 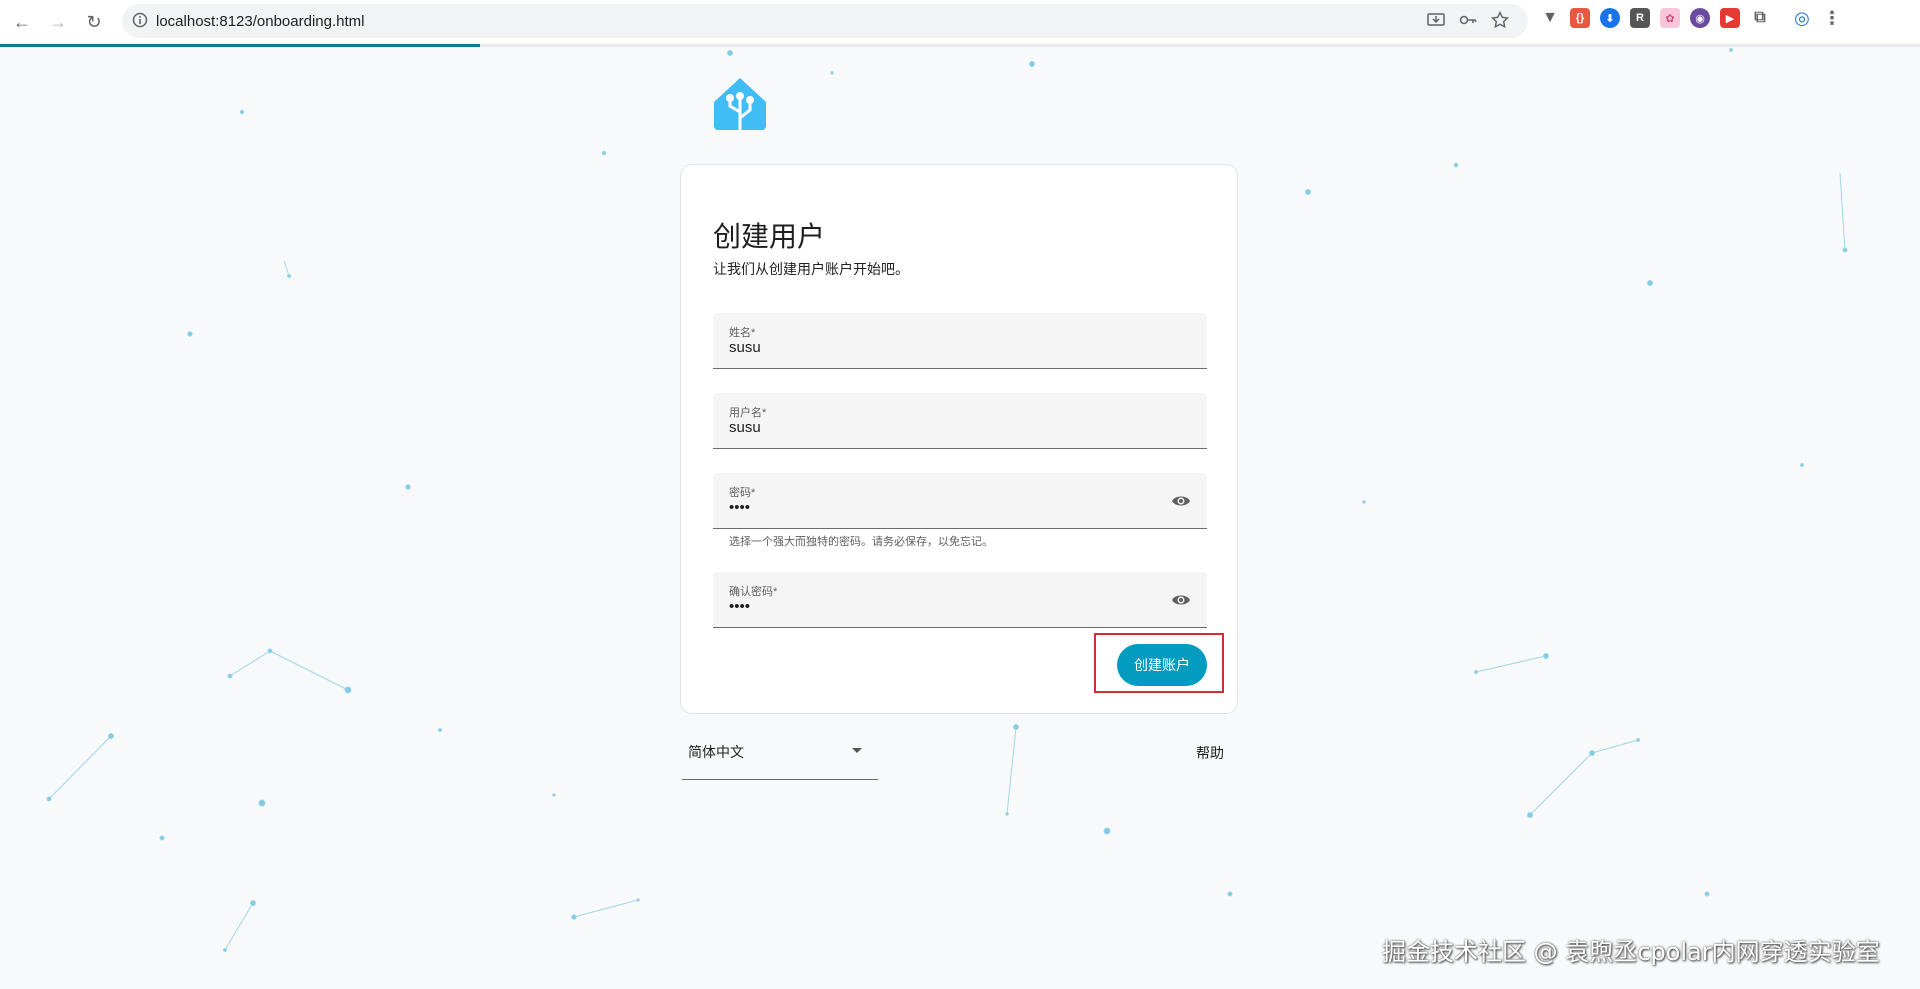 I want to click on show-password-eye-icon, so click(x=1181, y=501).